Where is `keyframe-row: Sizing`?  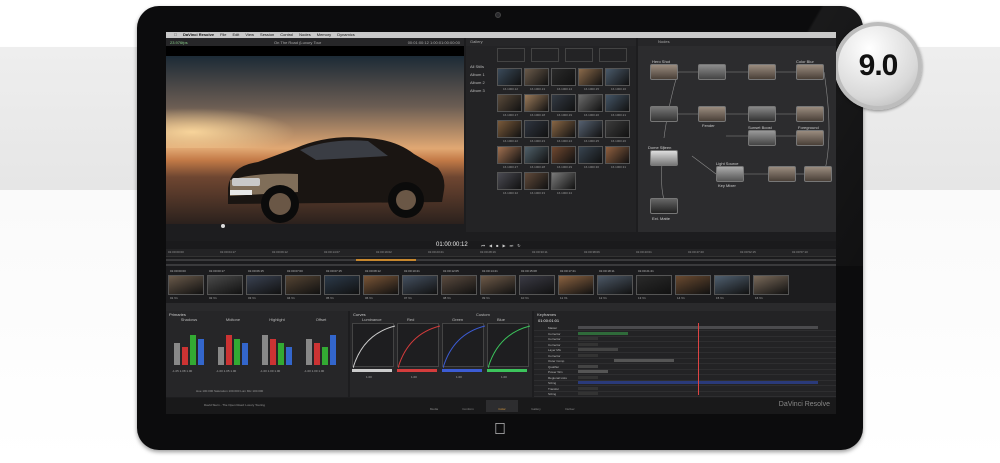 keyframe-row: Sizing is located at coordinates (685, 394).